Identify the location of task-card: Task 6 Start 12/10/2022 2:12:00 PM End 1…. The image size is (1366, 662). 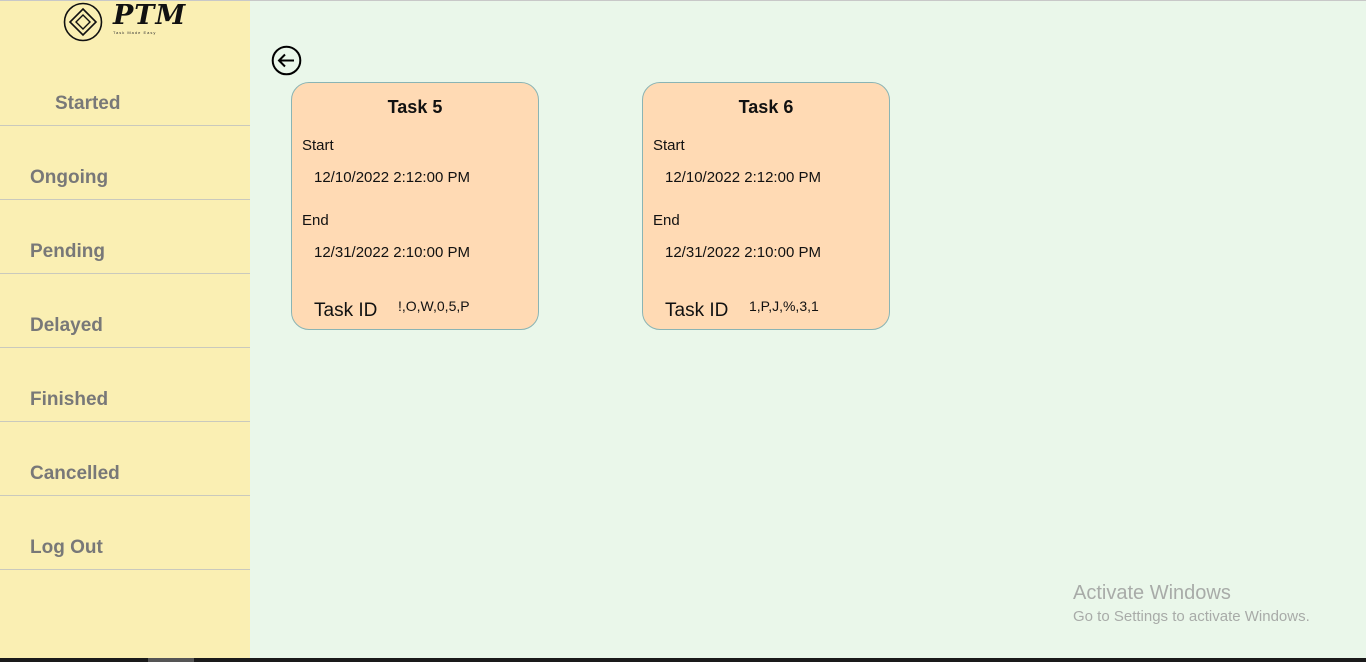
(766, 206).